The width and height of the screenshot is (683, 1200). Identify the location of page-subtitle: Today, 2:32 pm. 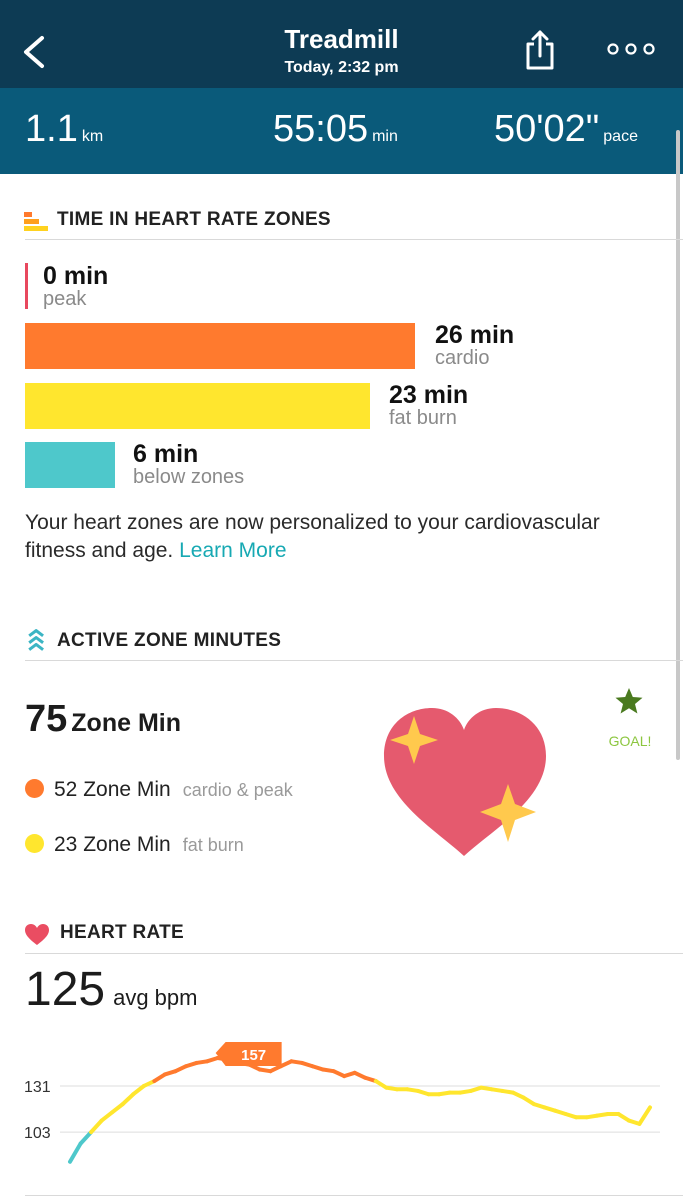
(341, 67).